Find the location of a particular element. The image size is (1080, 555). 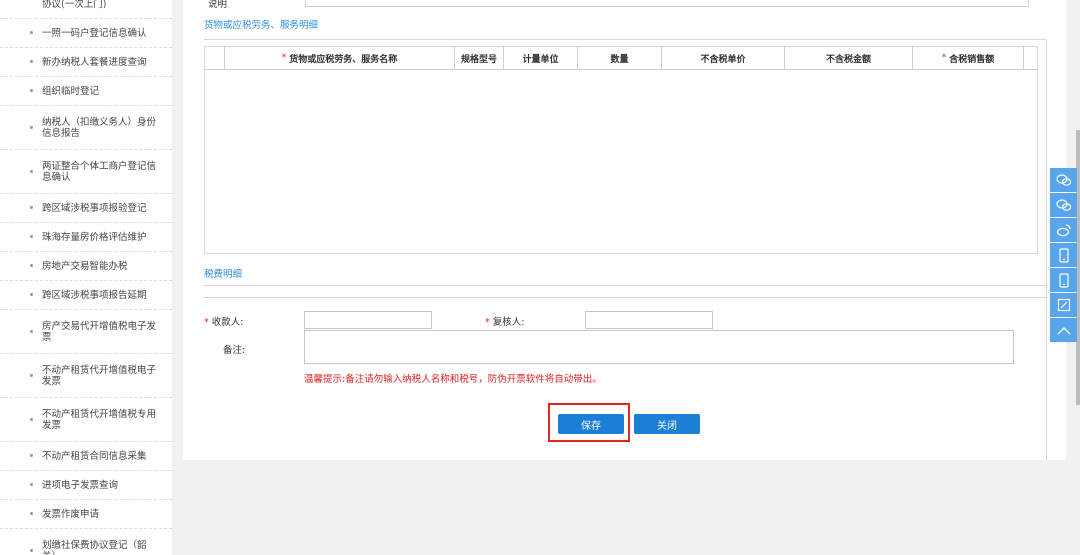

sidebar-item-lease-special-invoice: 不动产租赁代开增值税专用发票 is located at coordinates (86, 420).